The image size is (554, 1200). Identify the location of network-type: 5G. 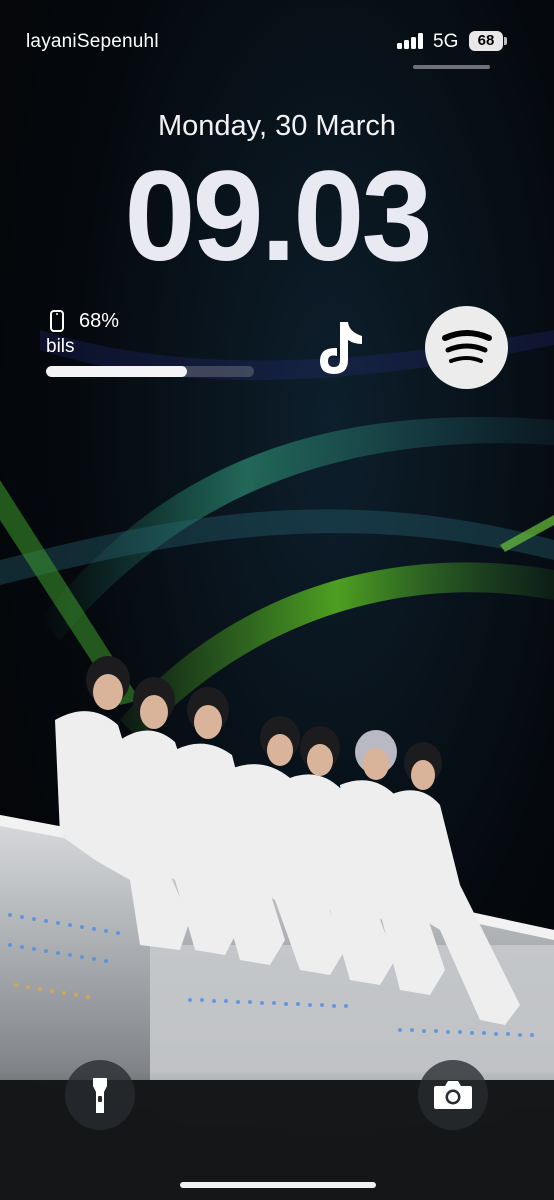
(446, 41).